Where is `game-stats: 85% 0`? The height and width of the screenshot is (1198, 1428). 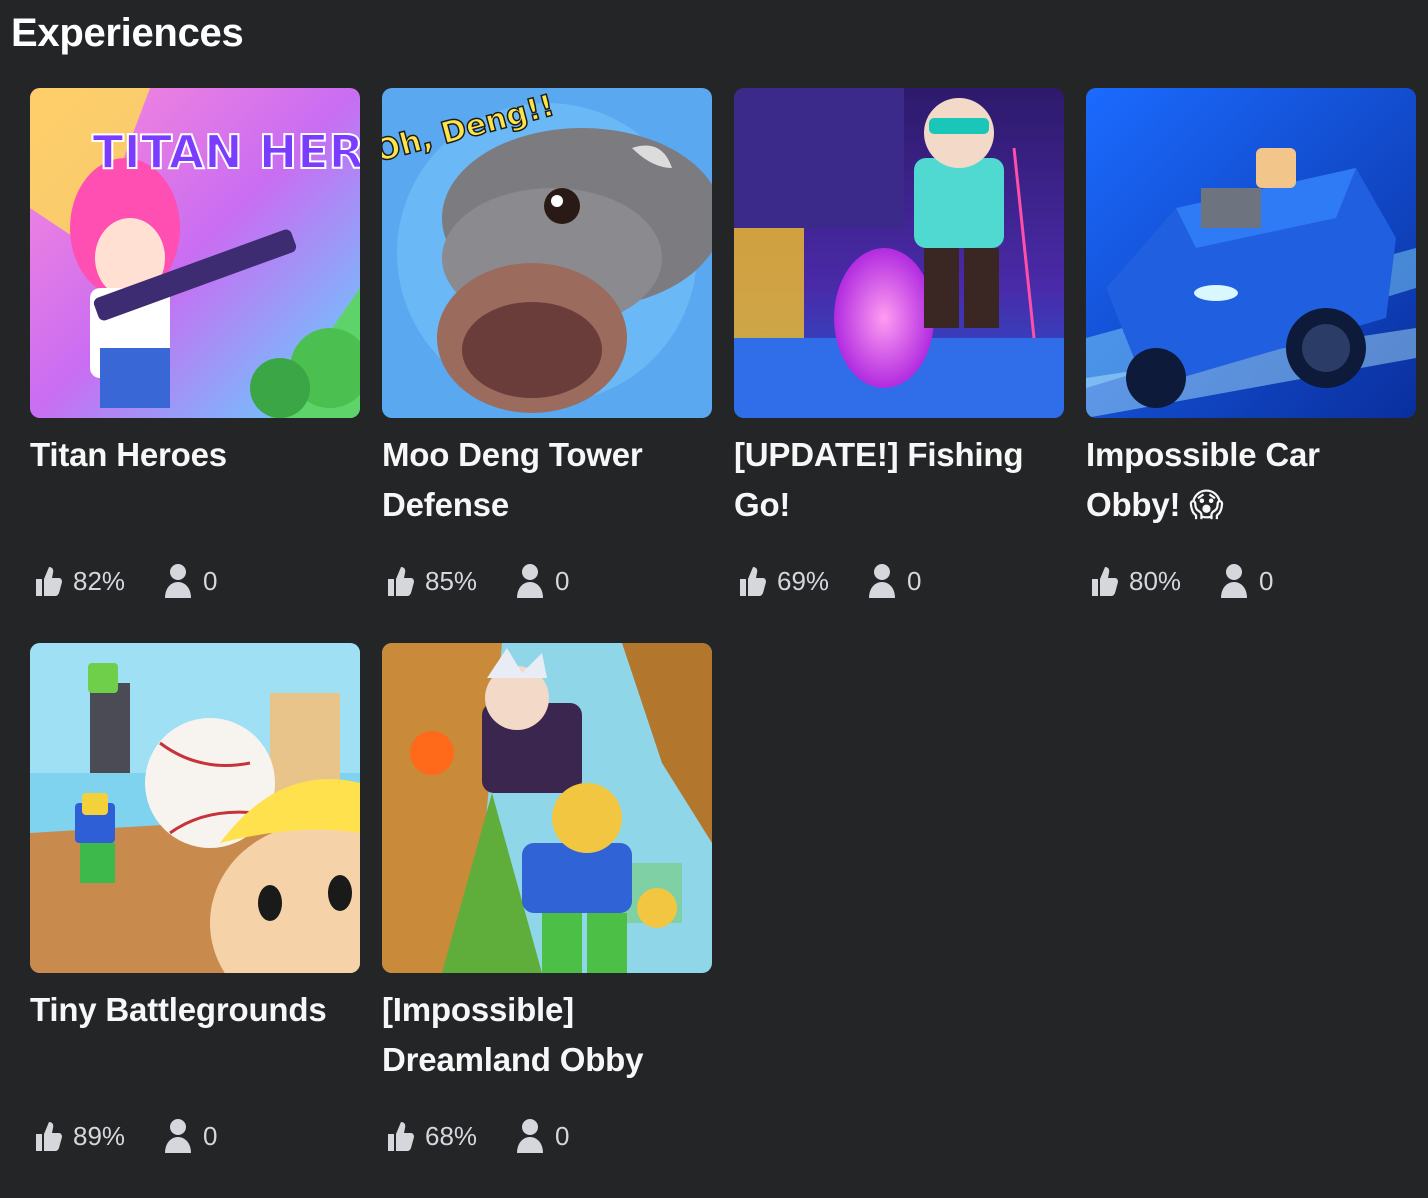
game-stats: 85% 0 is located at coordinates (476, 581).